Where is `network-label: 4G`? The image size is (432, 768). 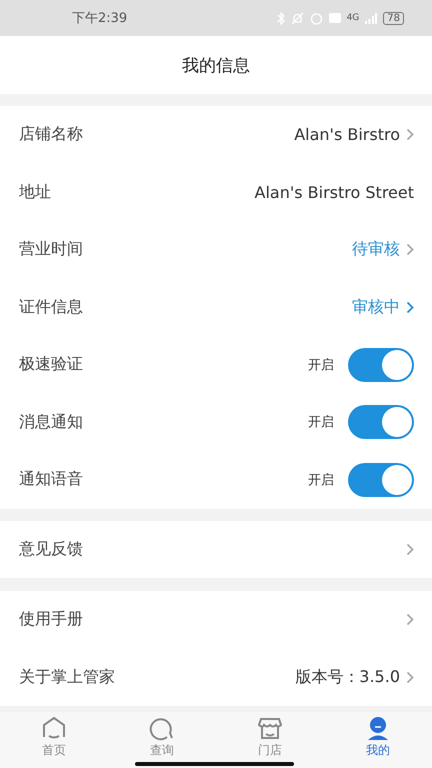 network-label: 4G is located at coordinates (353, 18).